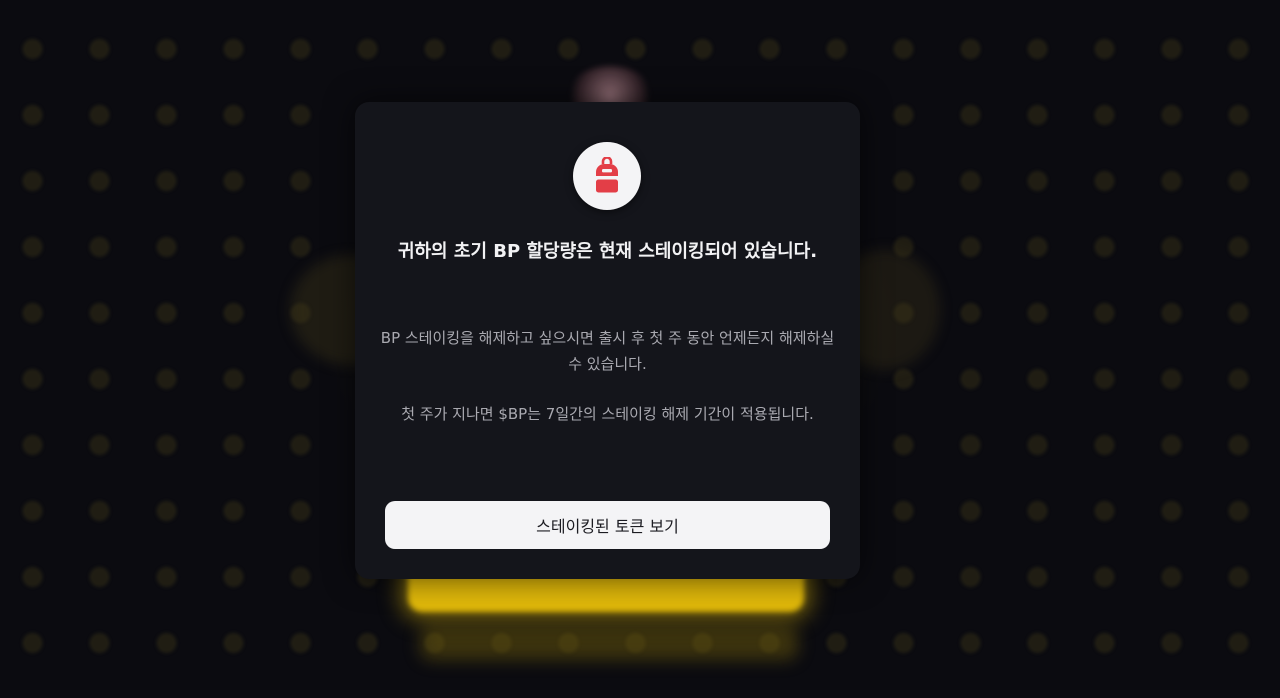  I want to click on modal-description-unstake-period: 첫 주가 지나면 $BP는 7일간의 스테이킹 해제 기간이 적용됩니다., so click(607, 414).